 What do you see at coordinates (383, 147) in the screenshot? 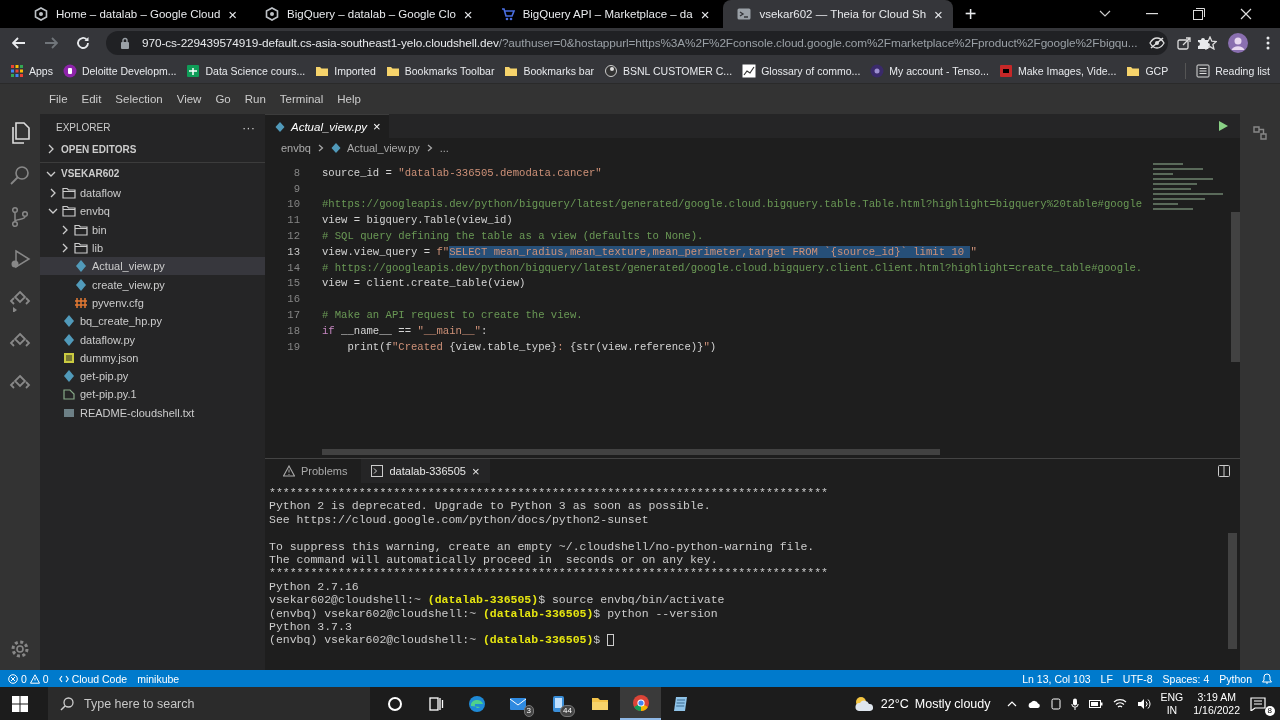
I see `breadcrumb-item: Actual_view.py` at bounding box center [383, 147].